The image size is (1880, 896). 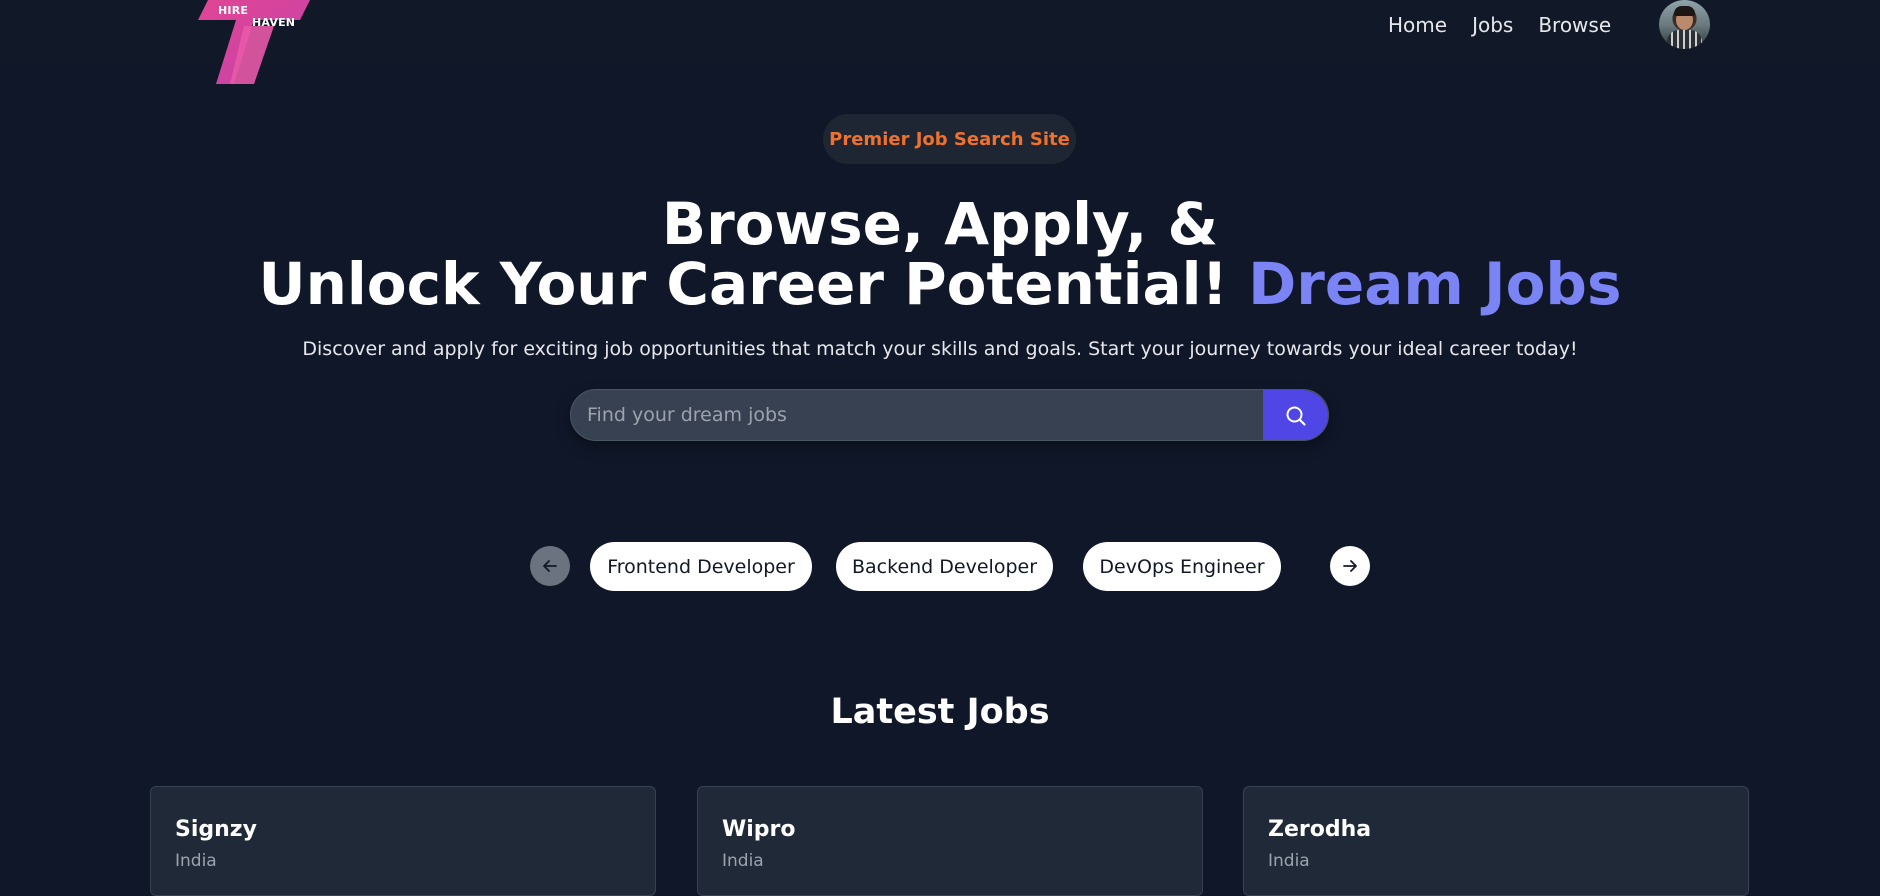 What do you see at coordinates (1435, 284) in the screenshot?
I see `headline-accent: Dream Jobs` at bounding box center [1435, 284].